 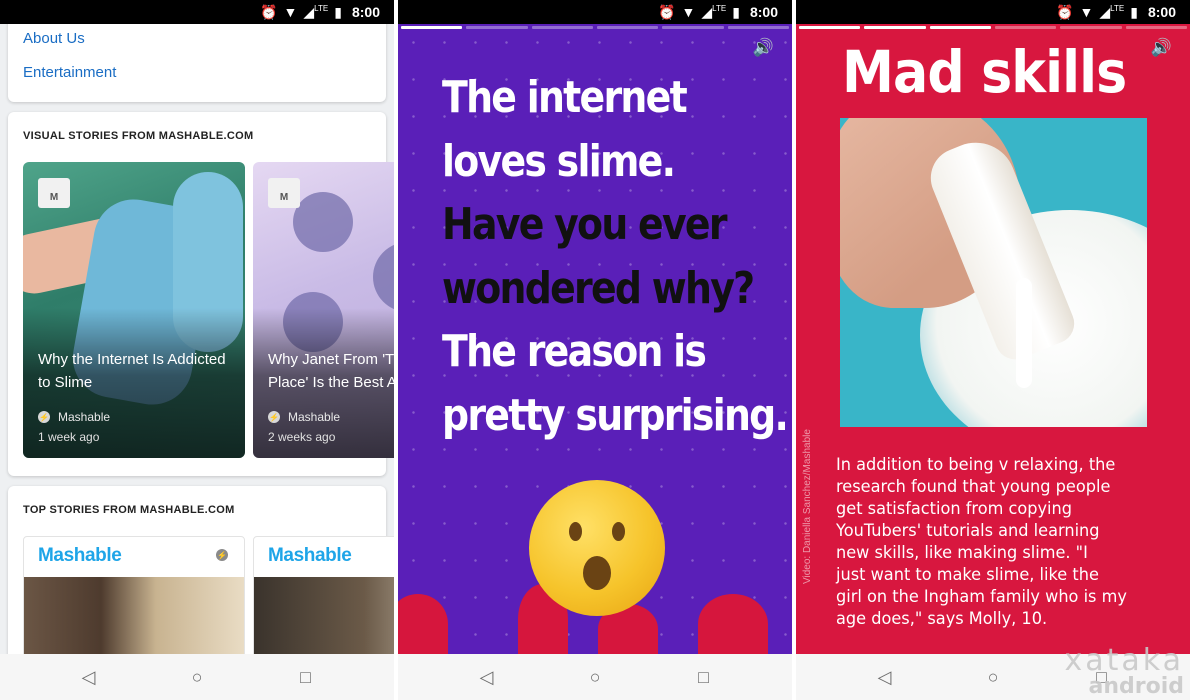 What do you see at coordinates (331, 371) in the screenshot?
I see `story-headline: Why Janet From 'T Place' Is the Best A` at bounding box center [331, 371].